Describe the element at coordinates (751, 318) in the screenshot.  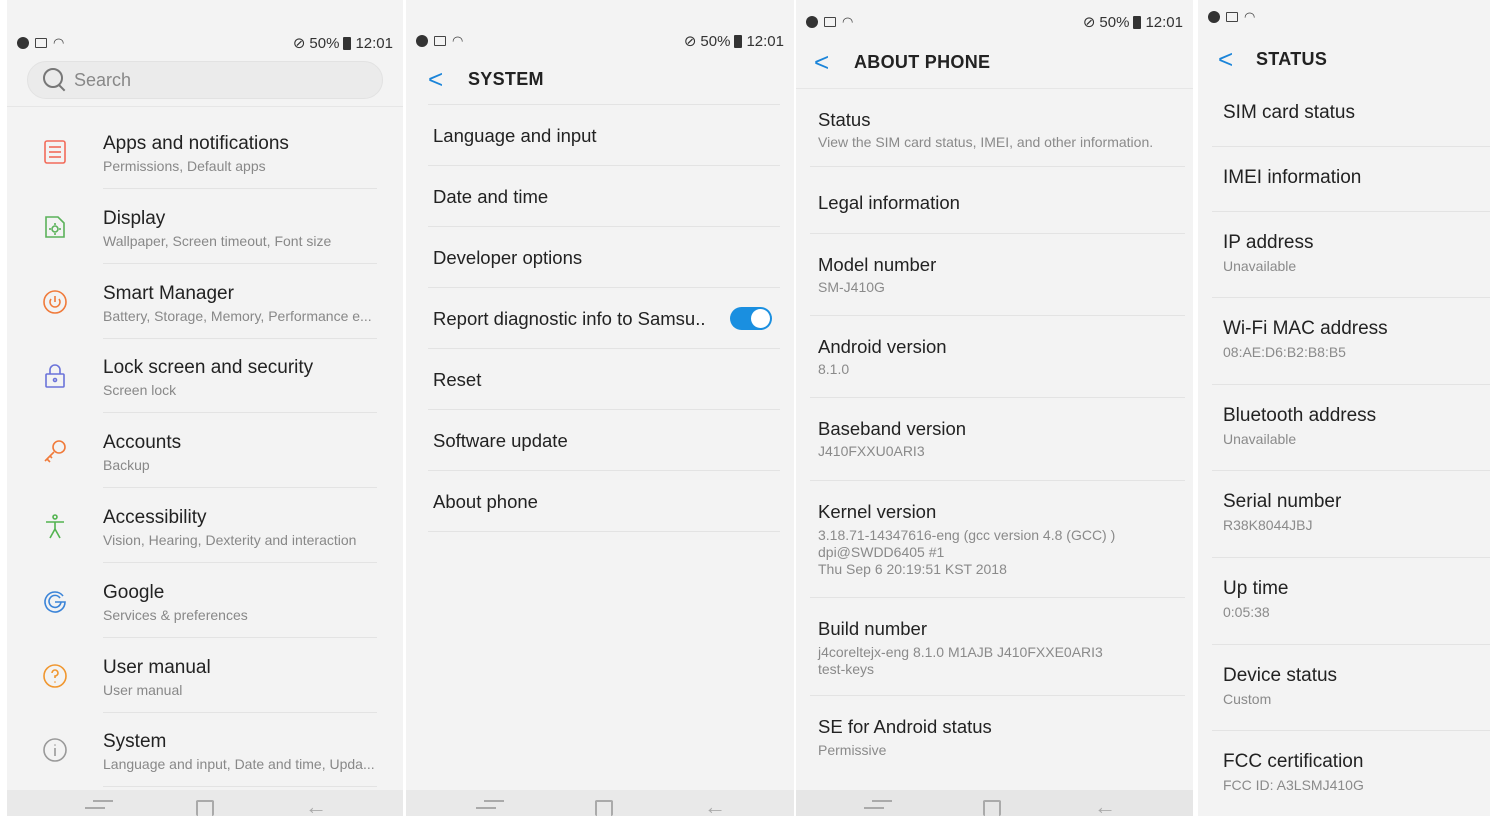
I see `diagnostic-toggle` at that location.